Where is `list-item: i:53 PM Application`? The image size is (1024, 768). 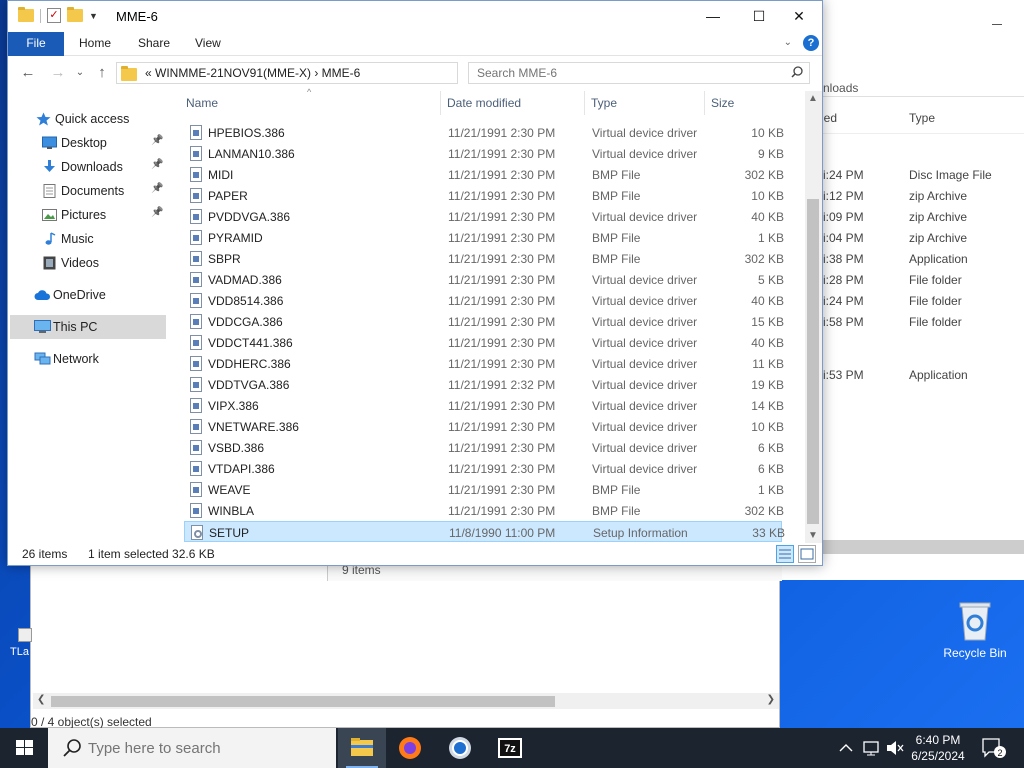
list-item: i:53 PM Application is located at coordinates (922, 375).